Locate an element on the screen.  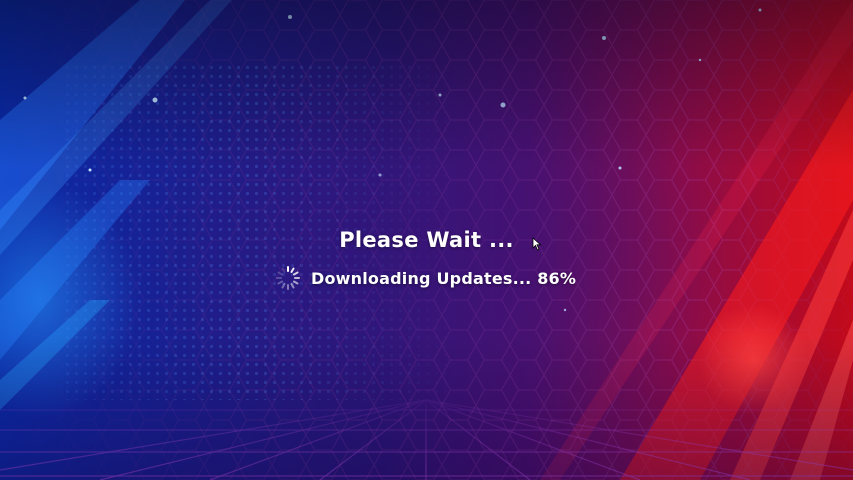
progress-percent: 86% is located at coordinates (557, 278).